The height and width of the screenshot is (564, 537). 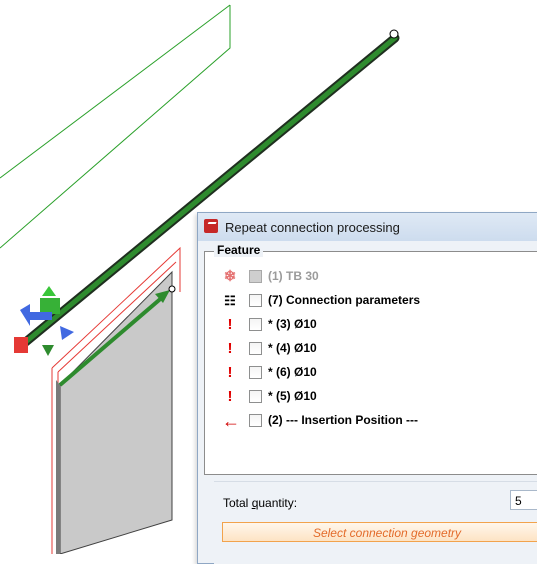 I want to click on feature-item-3: ! * (3) Ø10, so click(x=375, y=325).